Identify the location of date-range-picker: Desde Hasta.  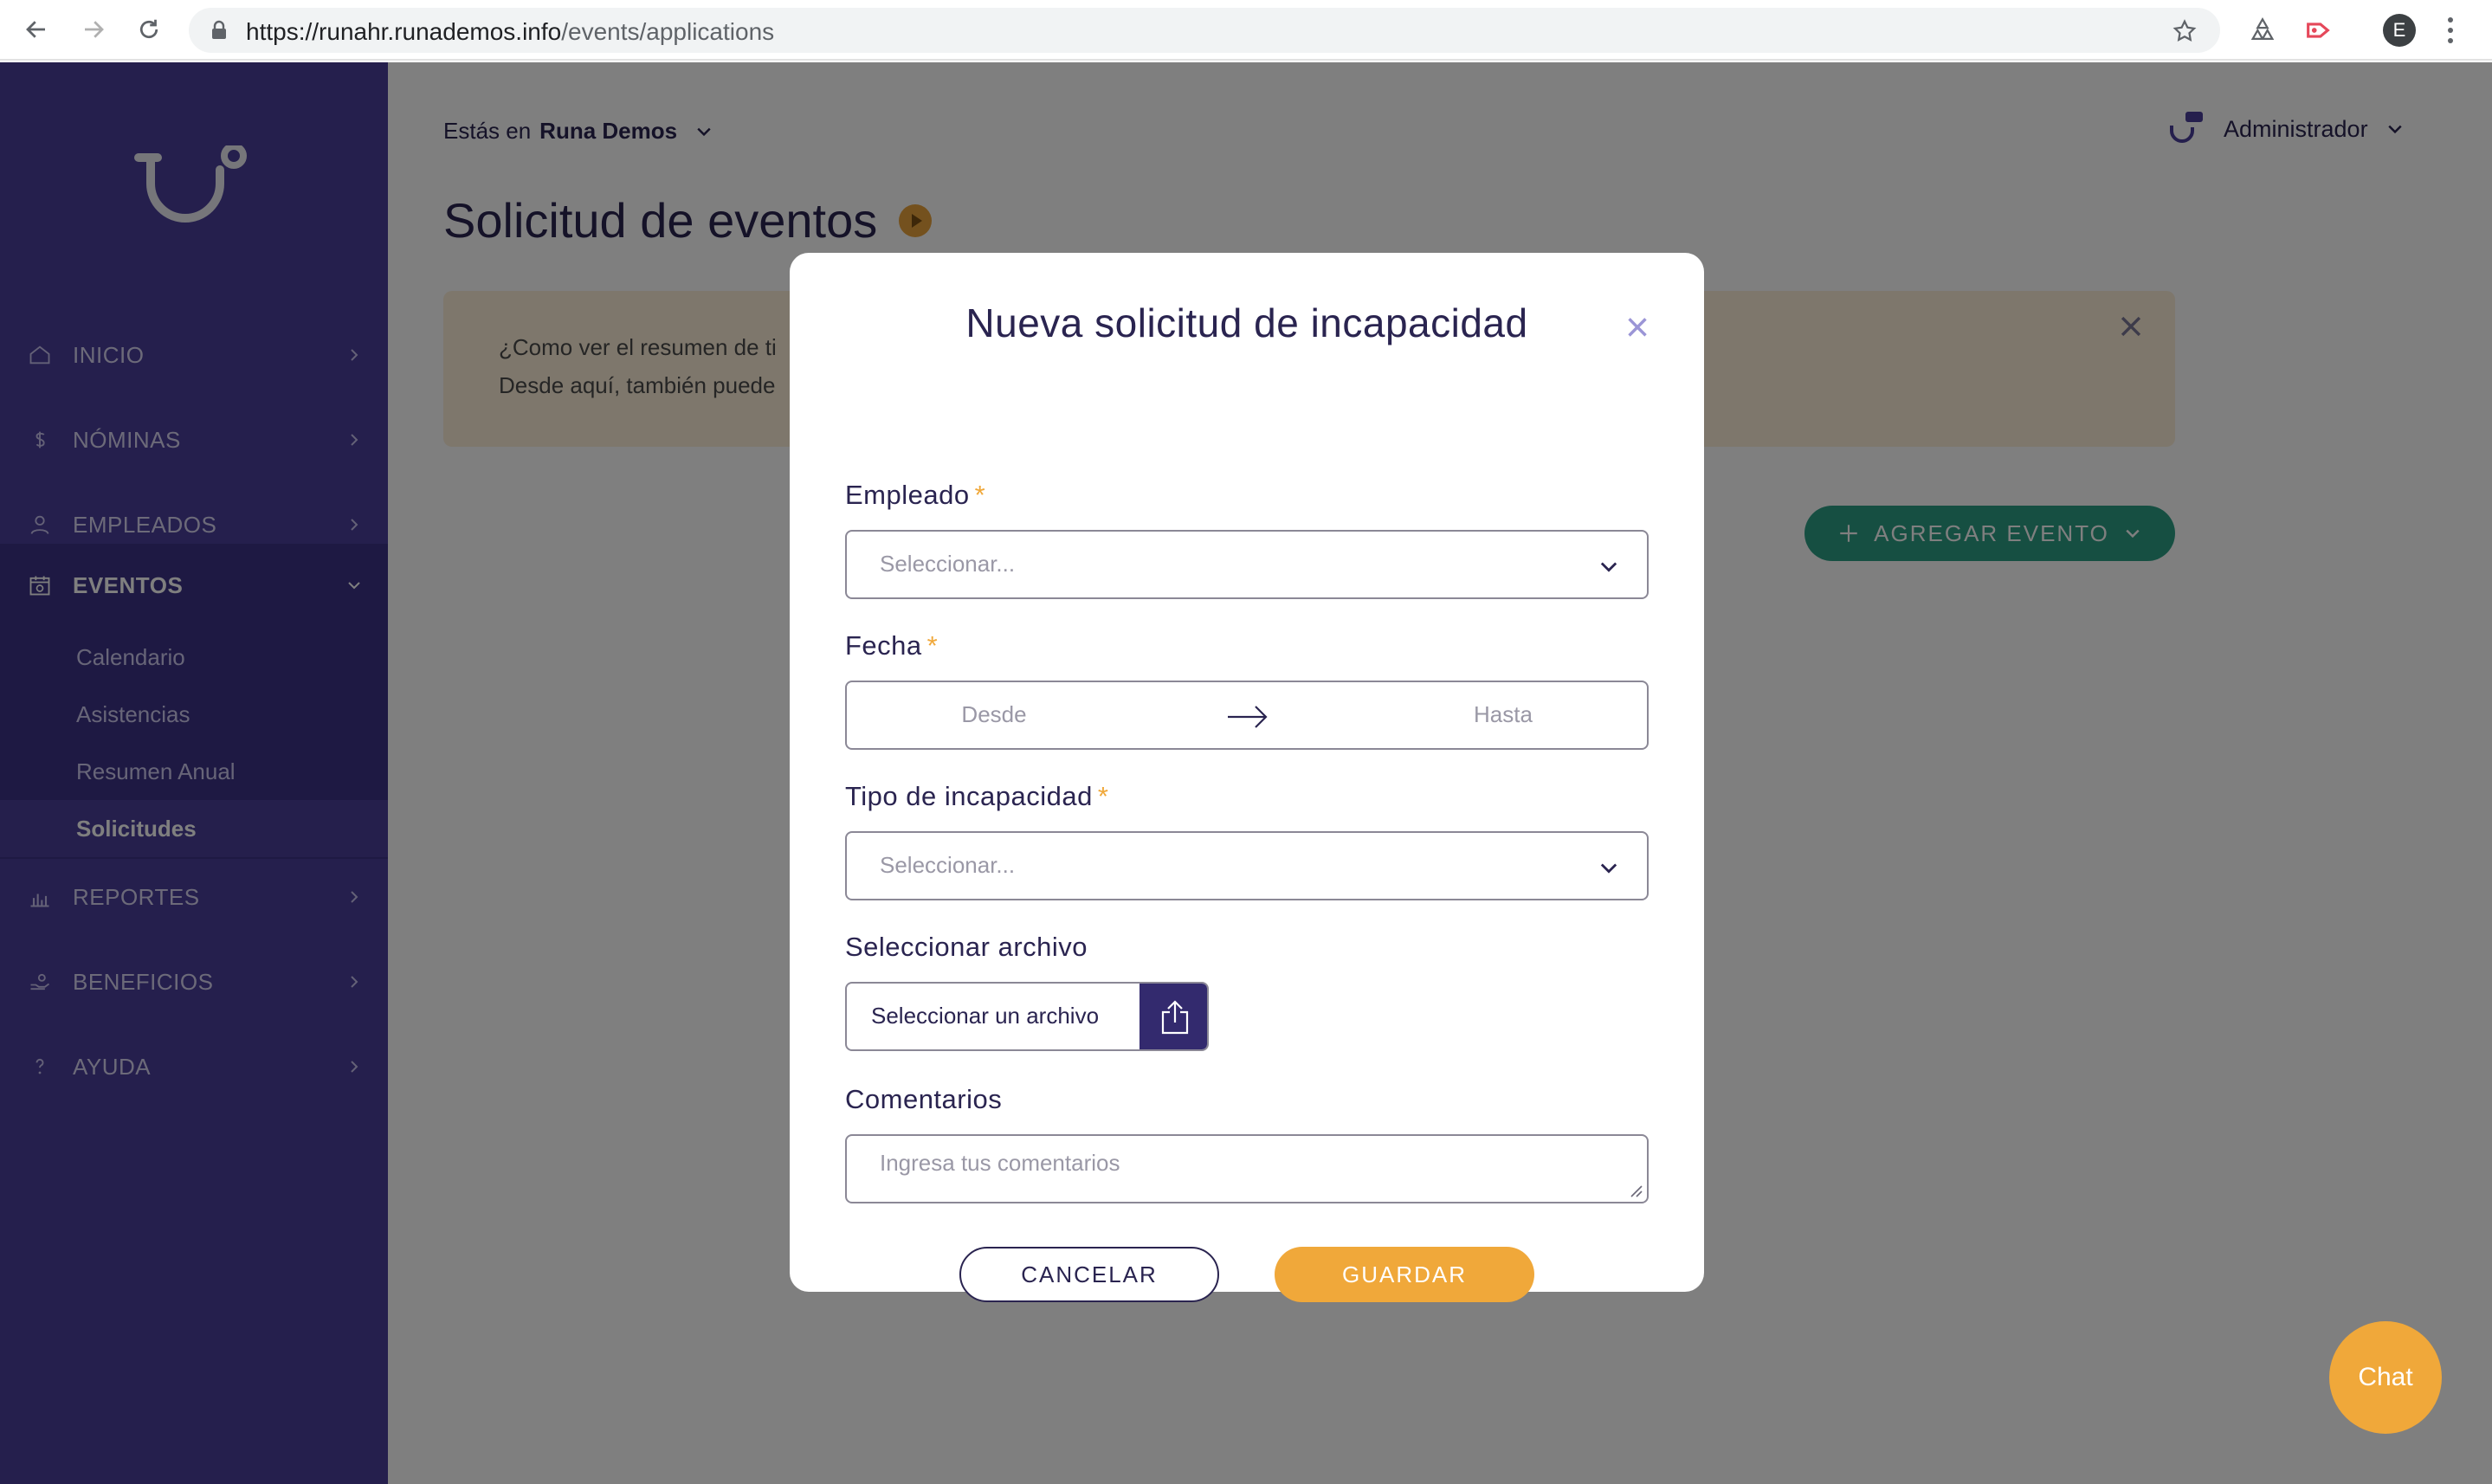
(1247, 715).